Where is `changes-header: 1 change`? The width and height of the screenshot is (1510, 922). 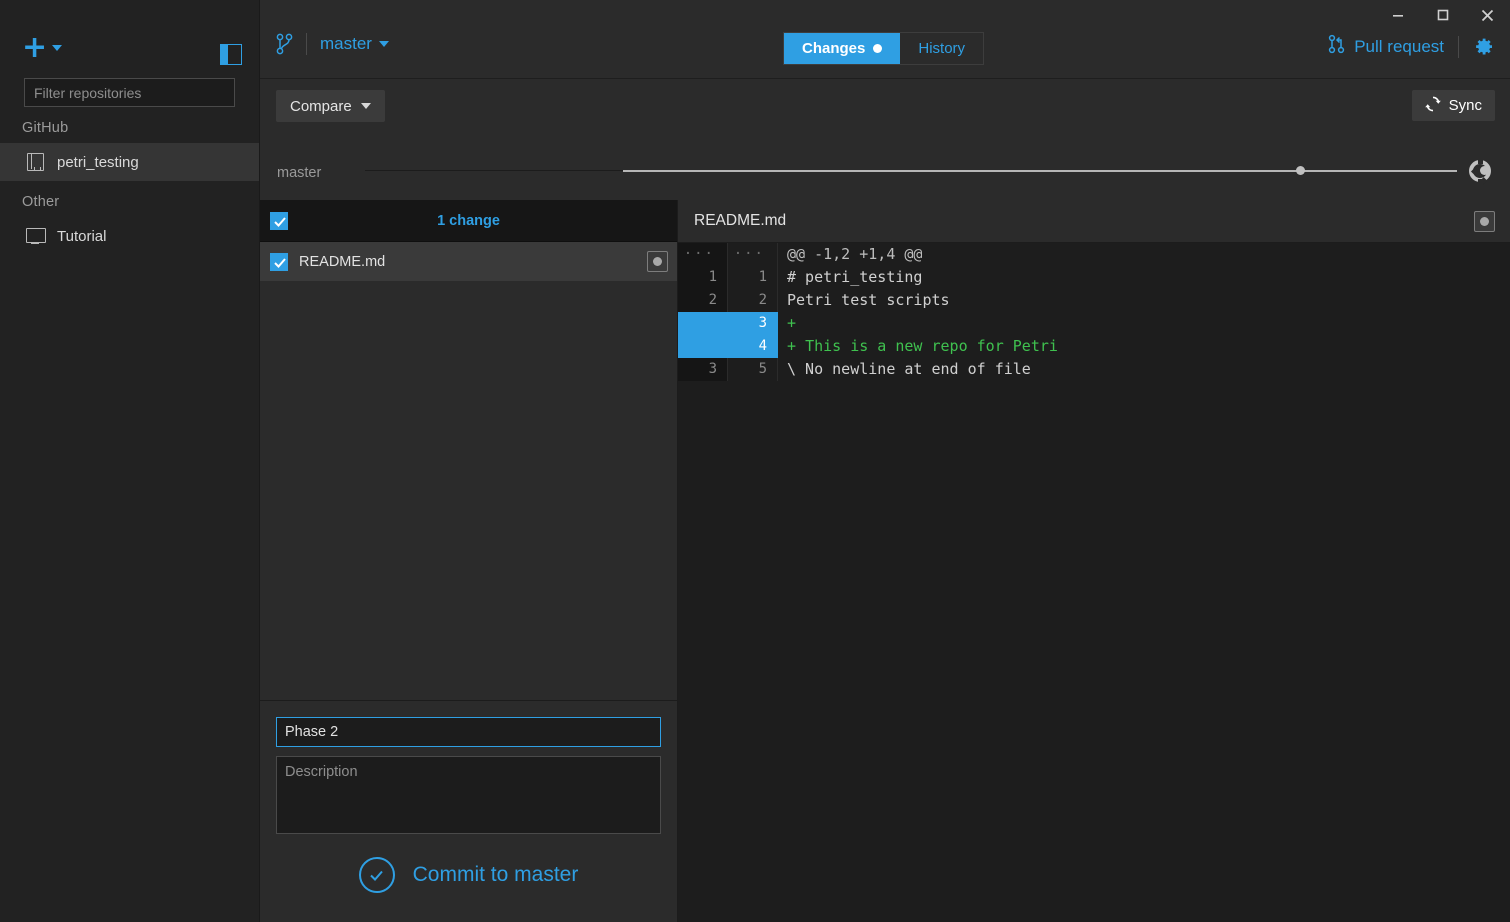
changes-header: 1 change is located at coordinates (468, 221).